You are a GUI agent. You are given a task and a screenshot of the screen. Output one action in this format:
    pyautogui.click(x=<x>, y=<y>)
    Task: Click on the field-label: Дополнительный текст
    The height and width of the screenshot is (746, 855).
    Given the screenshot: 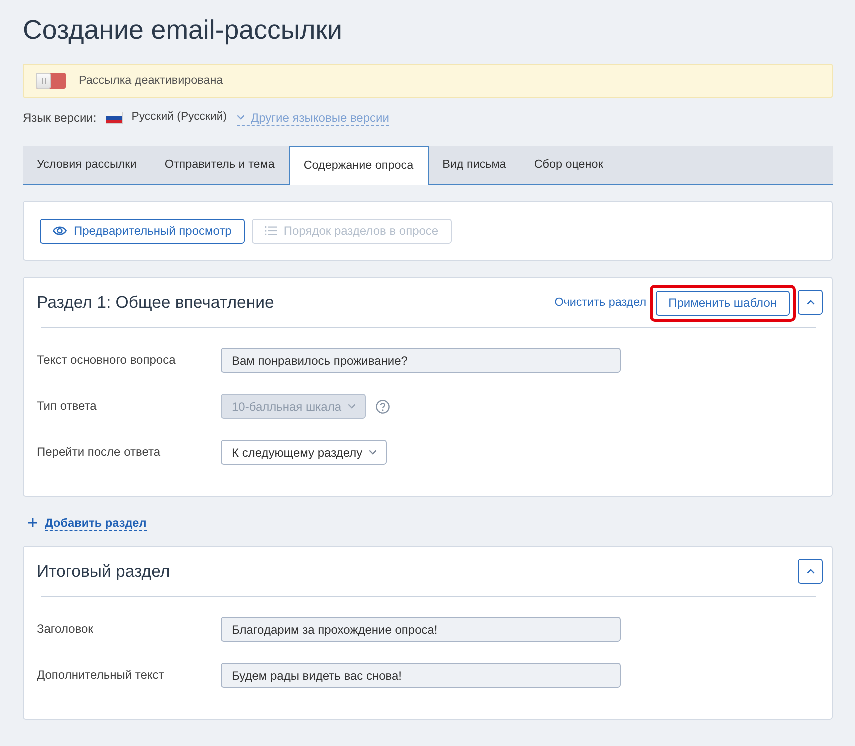 What is the action you would take?
    pyautogui.click(x=101, y=675)
    